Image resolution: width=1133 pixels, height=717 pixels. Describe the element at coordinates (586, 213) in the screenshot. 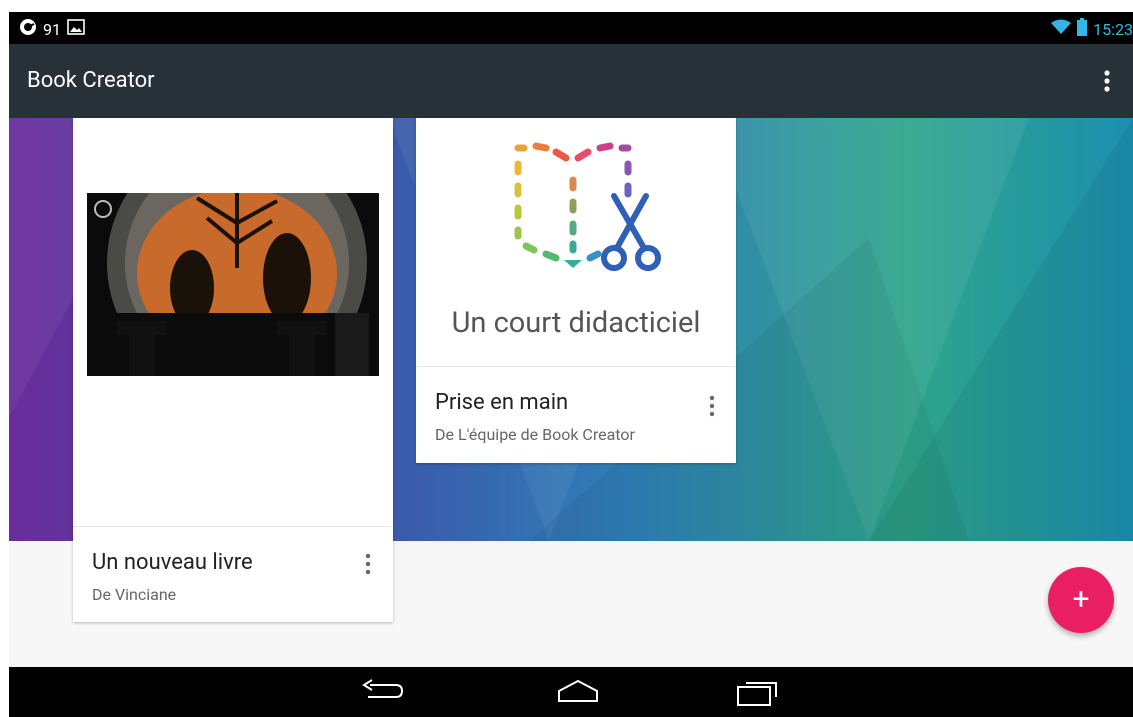

I see `book-creator-logo` at that location.